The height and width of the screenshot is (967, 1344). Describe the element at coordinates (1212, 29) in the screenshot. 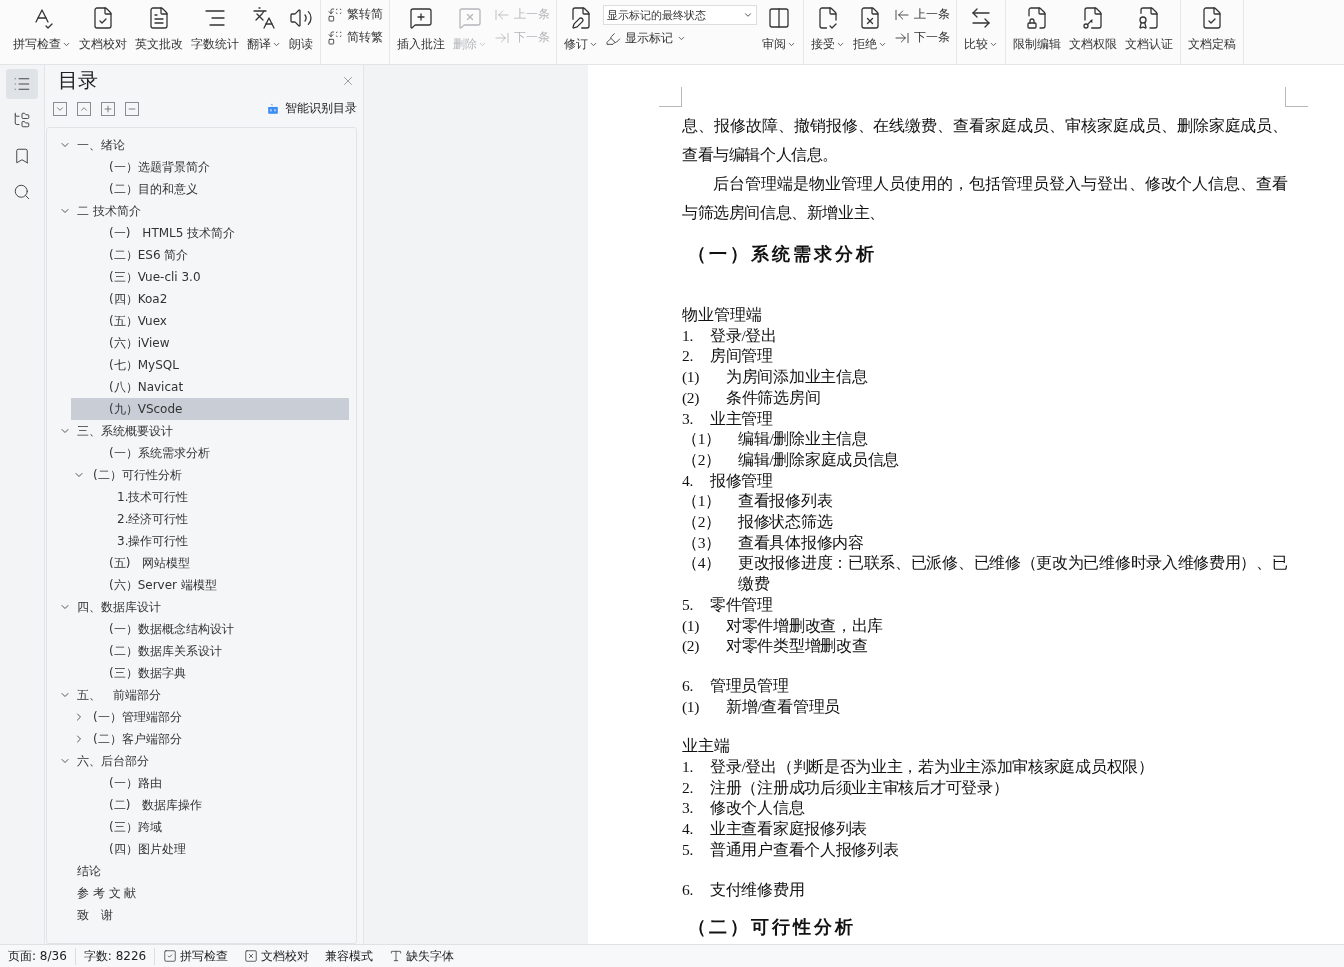

I see `toolbar-button: 文档定稿` at that location.